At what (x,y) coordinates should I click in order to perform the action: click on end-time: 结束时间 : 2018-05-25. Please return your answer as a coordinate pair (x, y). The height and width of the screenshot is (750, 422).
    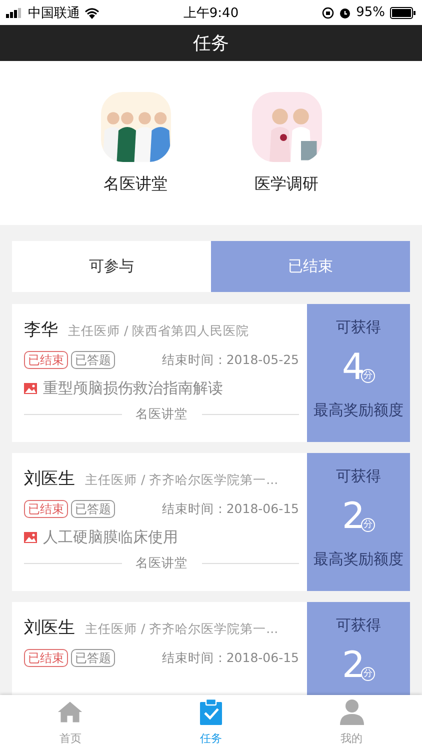
    Looking at the image, I should click on (230, 360).